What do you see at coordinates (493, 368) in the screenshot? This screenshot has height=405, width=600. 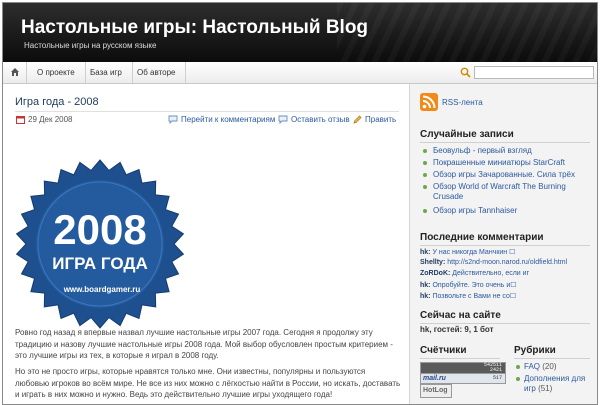 I see `counter-numbers: 542511 2421` at bounding box center [493, 368].